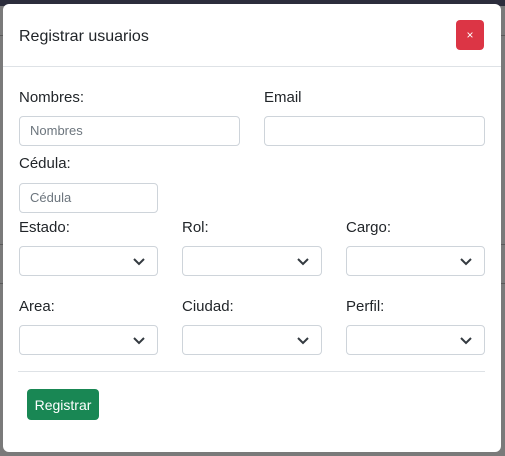 The image size is (505, 456). What do you see at coordinates (44, 227) in the screenshot?
I see `estado-label: Estado:` at bounding box center [44, 227].